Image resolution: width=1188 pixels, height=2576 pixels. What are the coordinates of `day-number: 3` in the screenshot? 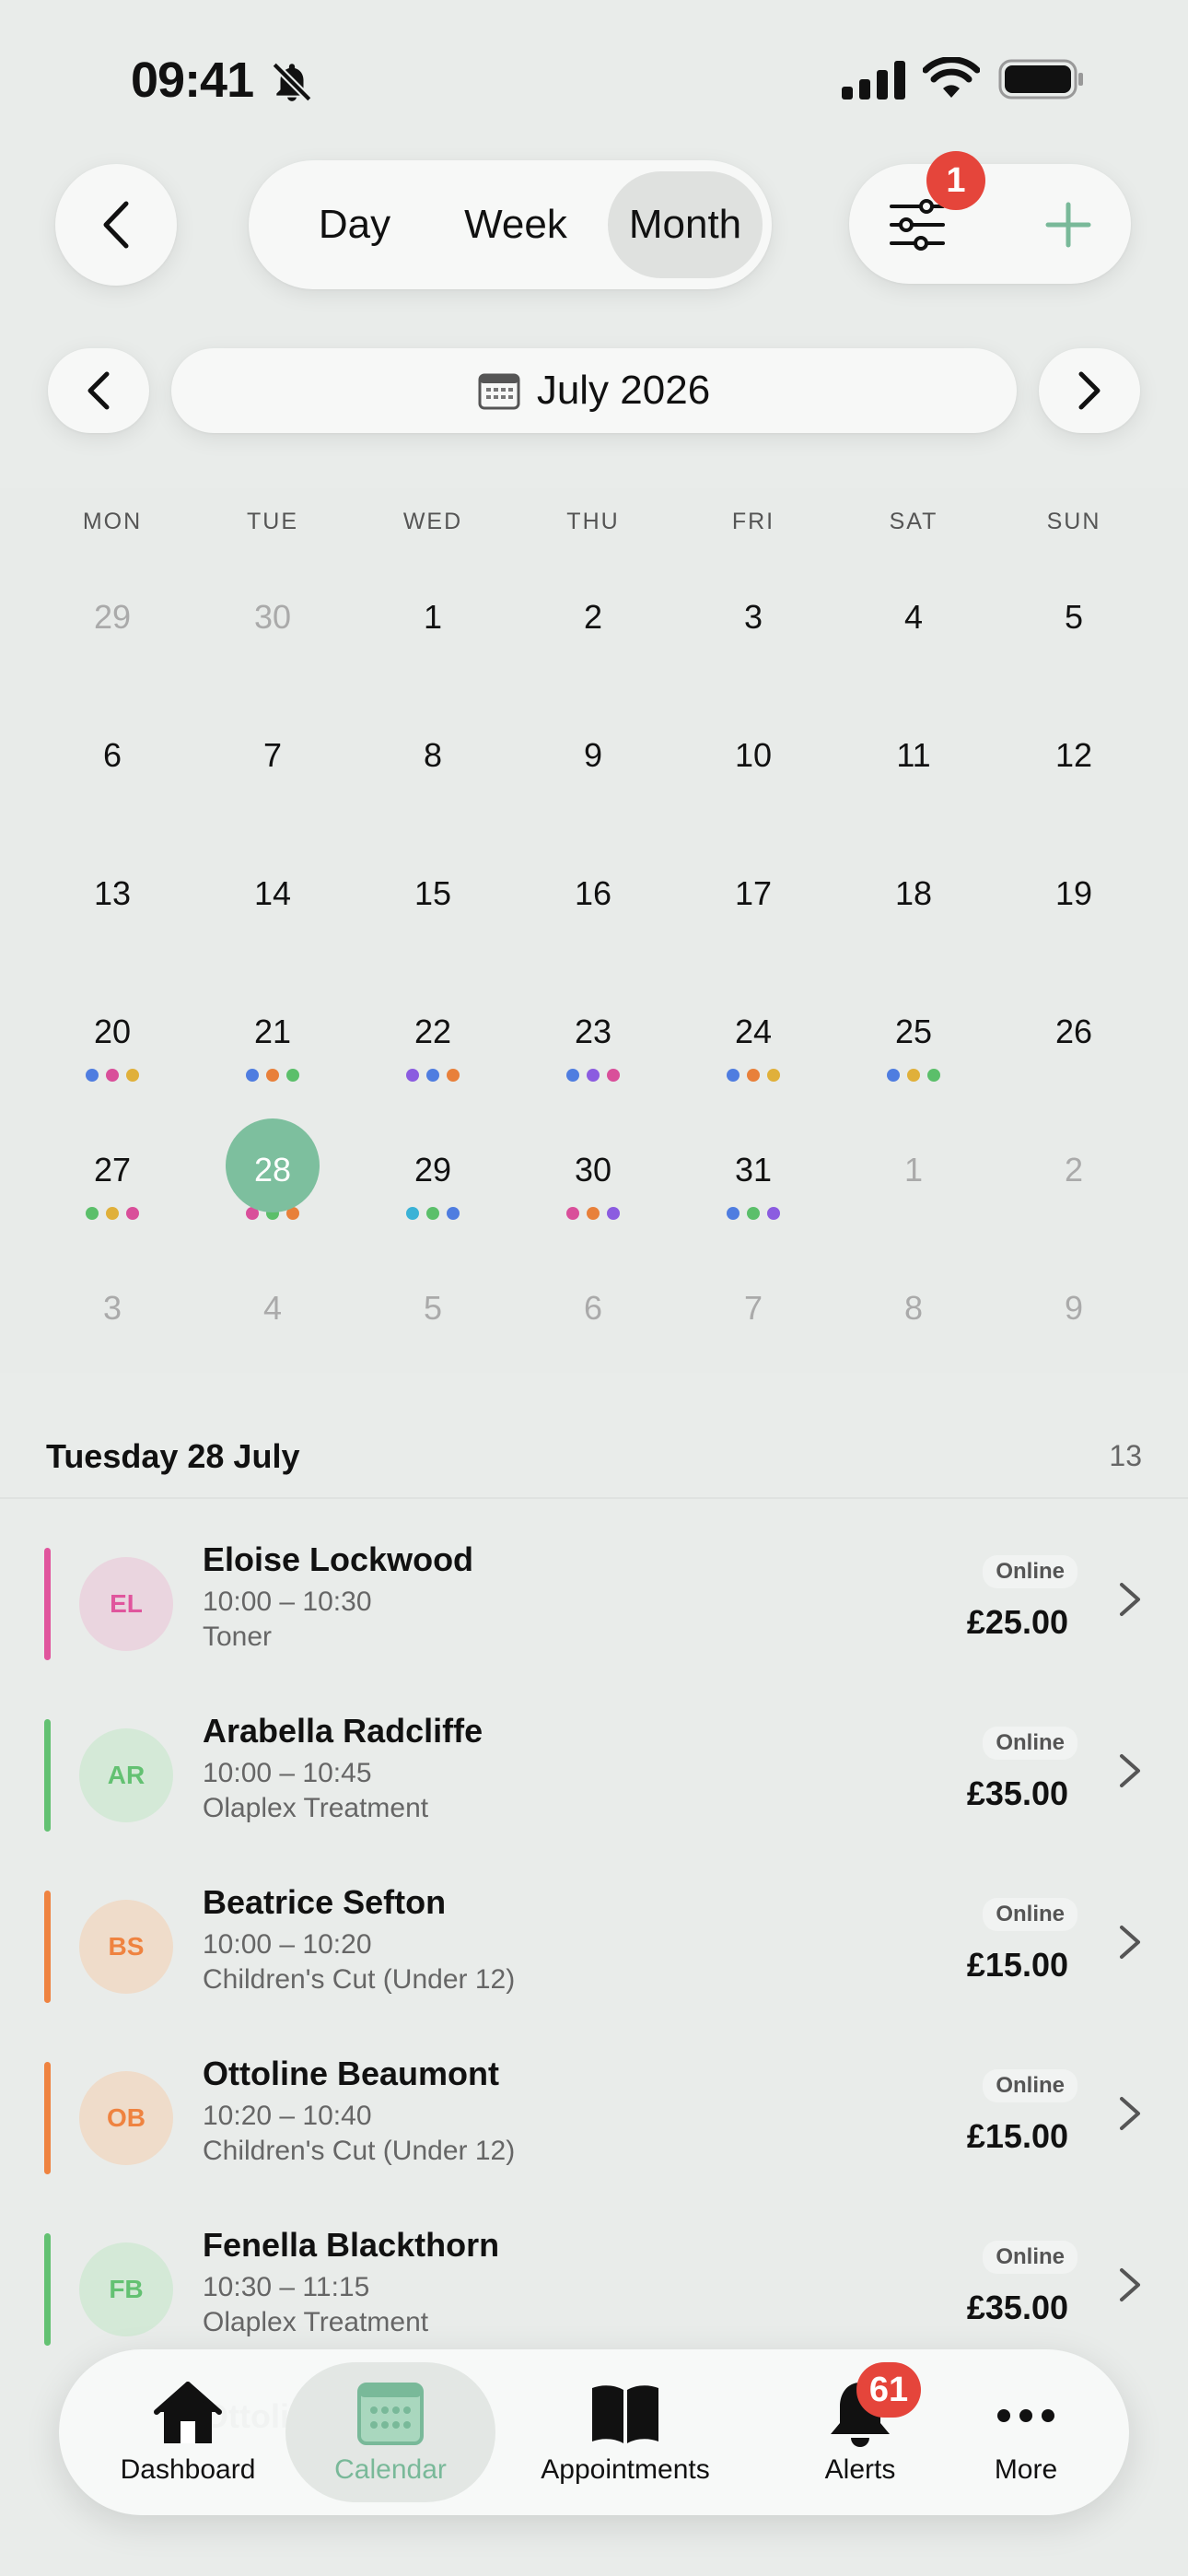 It's located at (753, 617).